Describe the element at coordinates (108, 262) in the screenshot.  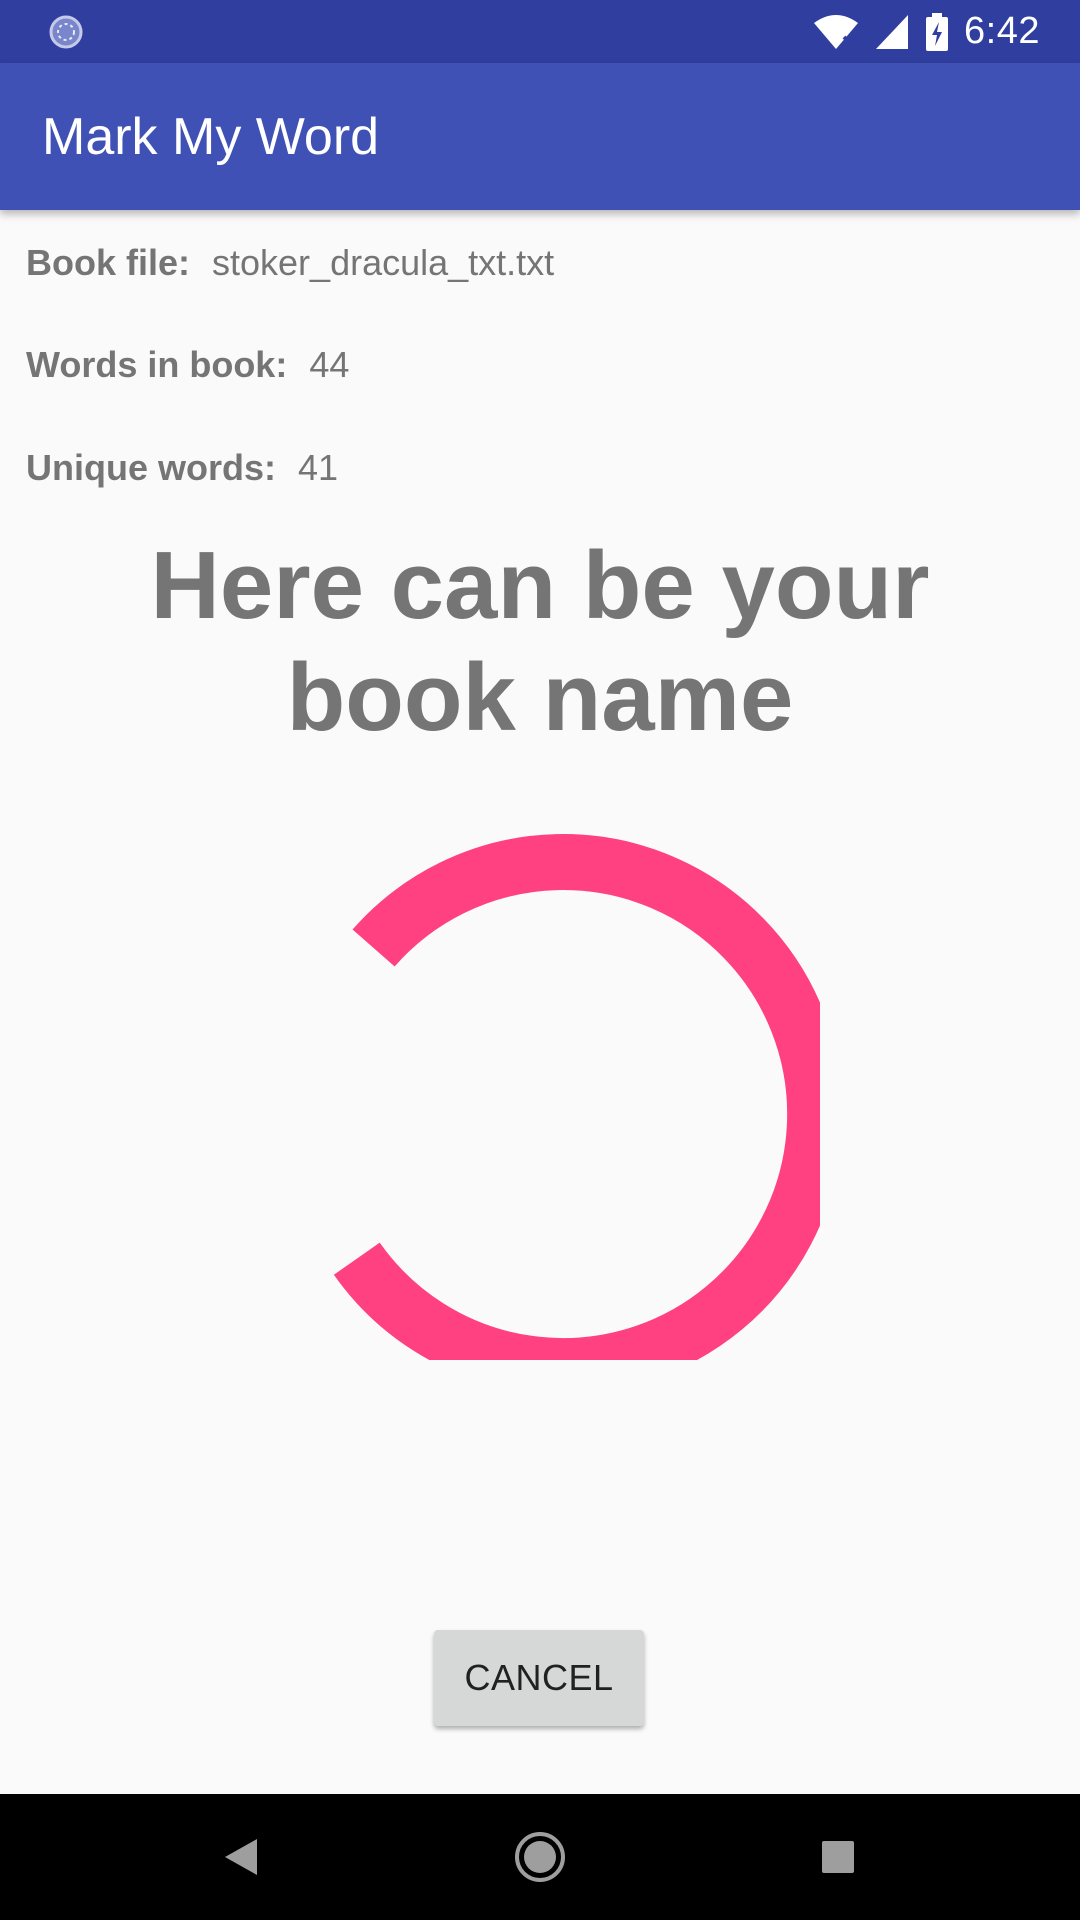
I see `book-file-label: Book file:` at that location.